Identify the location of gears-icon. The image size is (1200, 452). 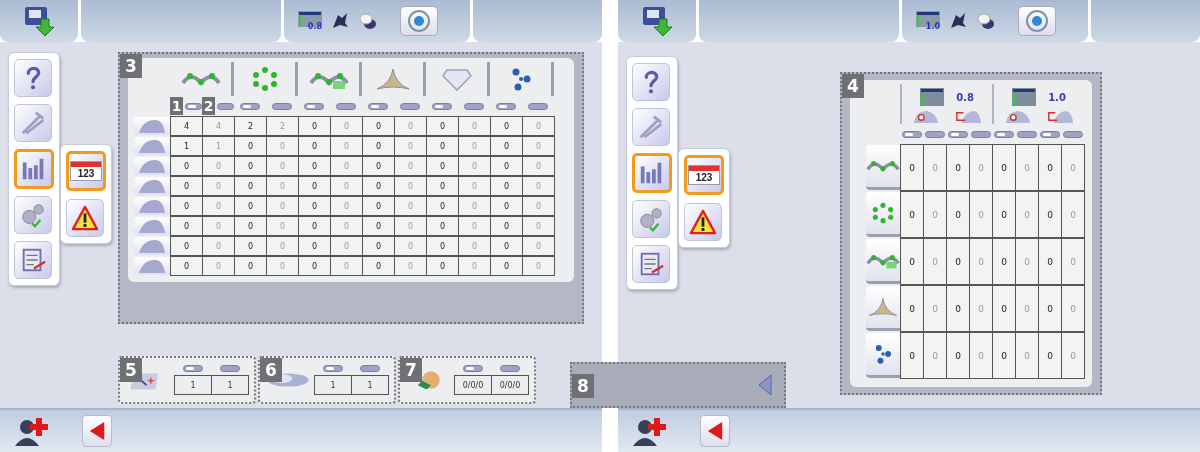
(651, 219).